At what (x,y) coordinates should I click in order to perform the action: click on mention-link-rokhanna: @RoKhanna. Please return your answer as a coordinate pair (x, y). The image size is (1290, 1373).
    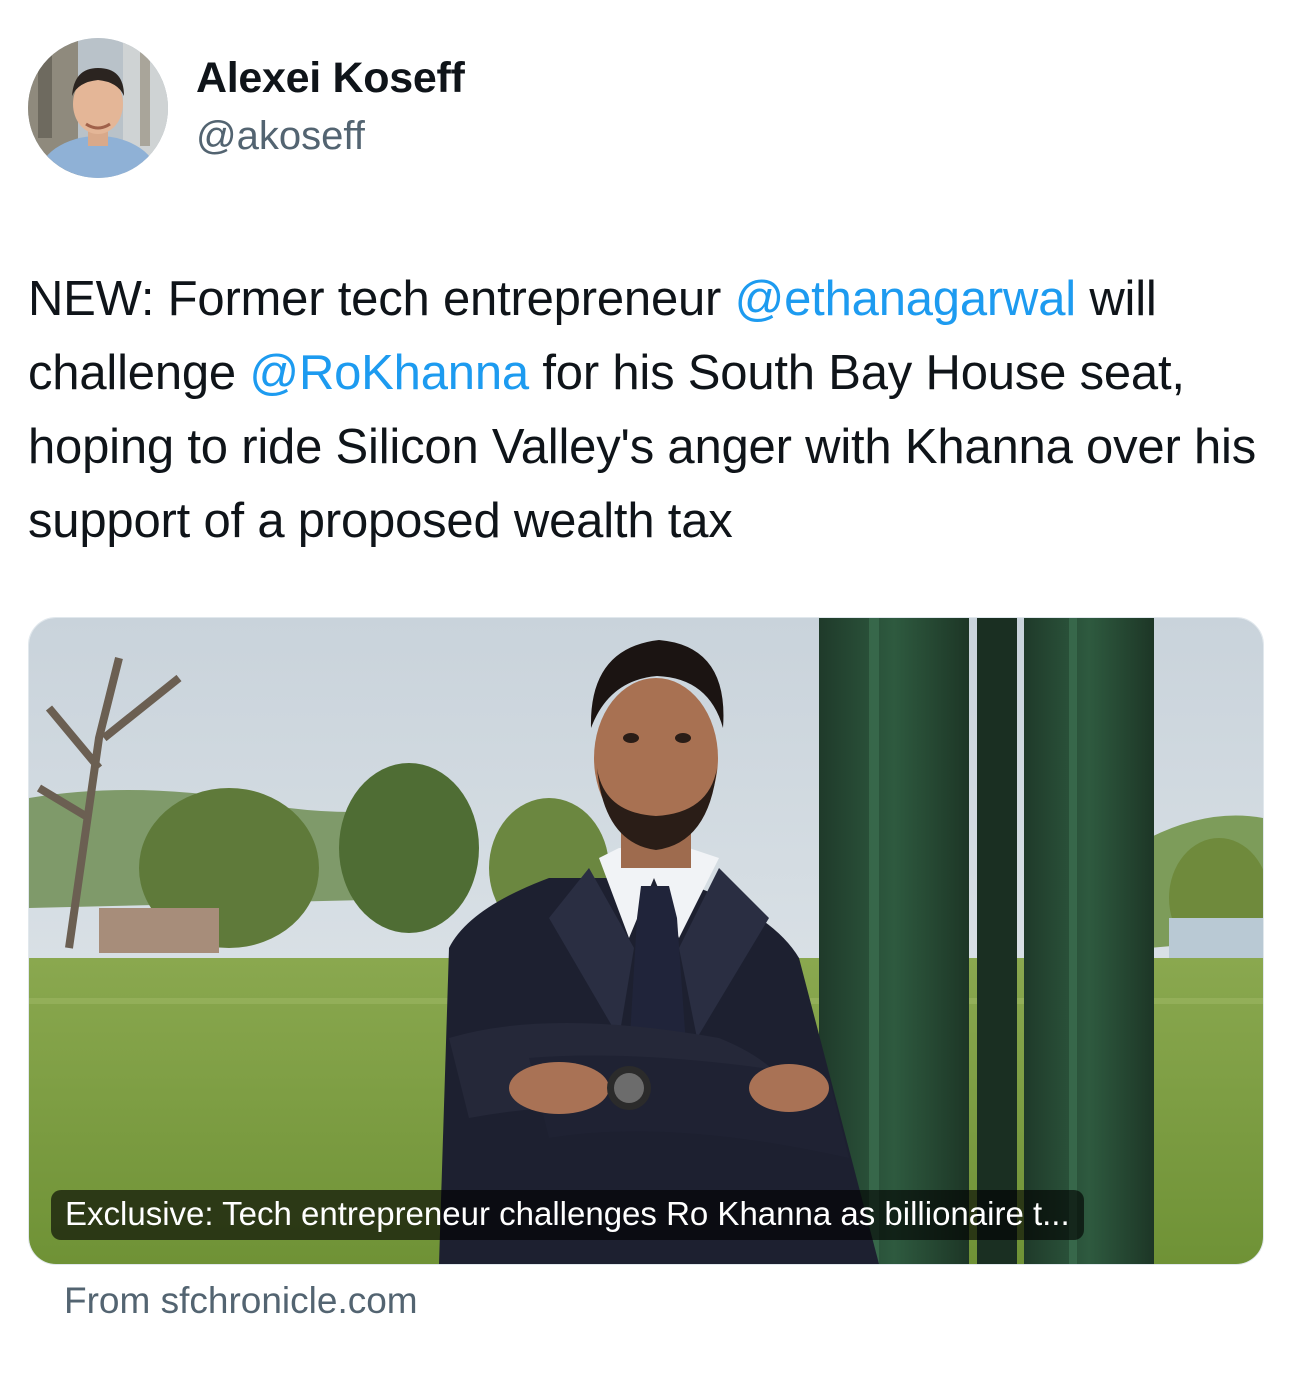
    Looking at the image, I should click on (389, 373).